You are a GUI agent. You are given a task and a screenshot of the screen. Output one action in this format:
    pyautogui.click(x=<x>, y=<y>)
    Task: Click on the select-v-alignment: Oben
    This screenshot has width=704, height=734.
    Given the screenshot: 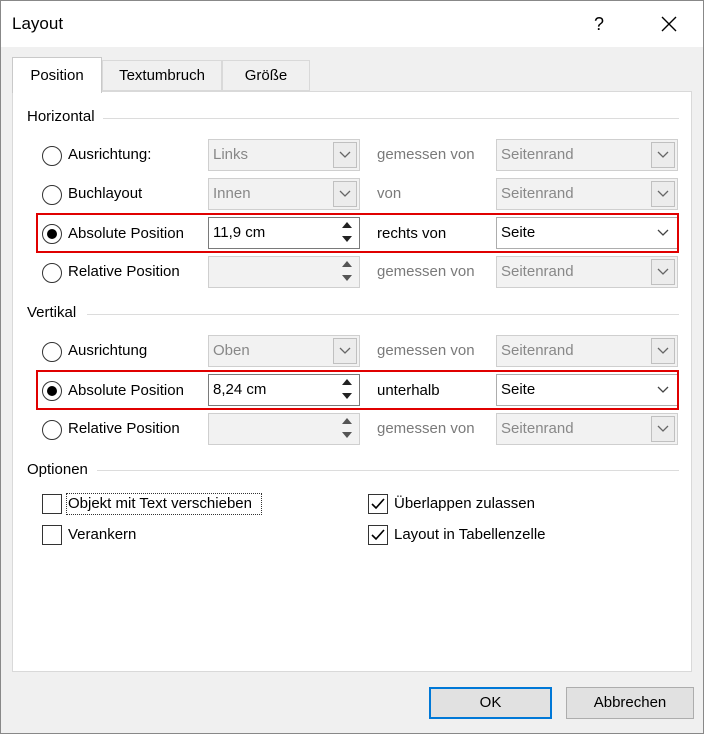 What is the action you would take?
    pyautogui.click(x=284, y=351)
    